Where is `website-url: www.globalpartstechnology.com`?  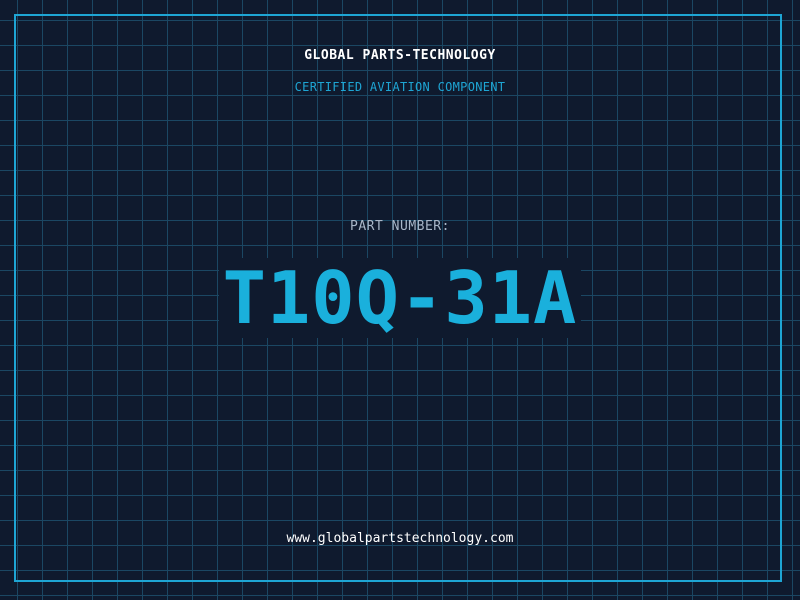
website-url: www.globalpartstechnology.com is located at coordinates (400, 538).